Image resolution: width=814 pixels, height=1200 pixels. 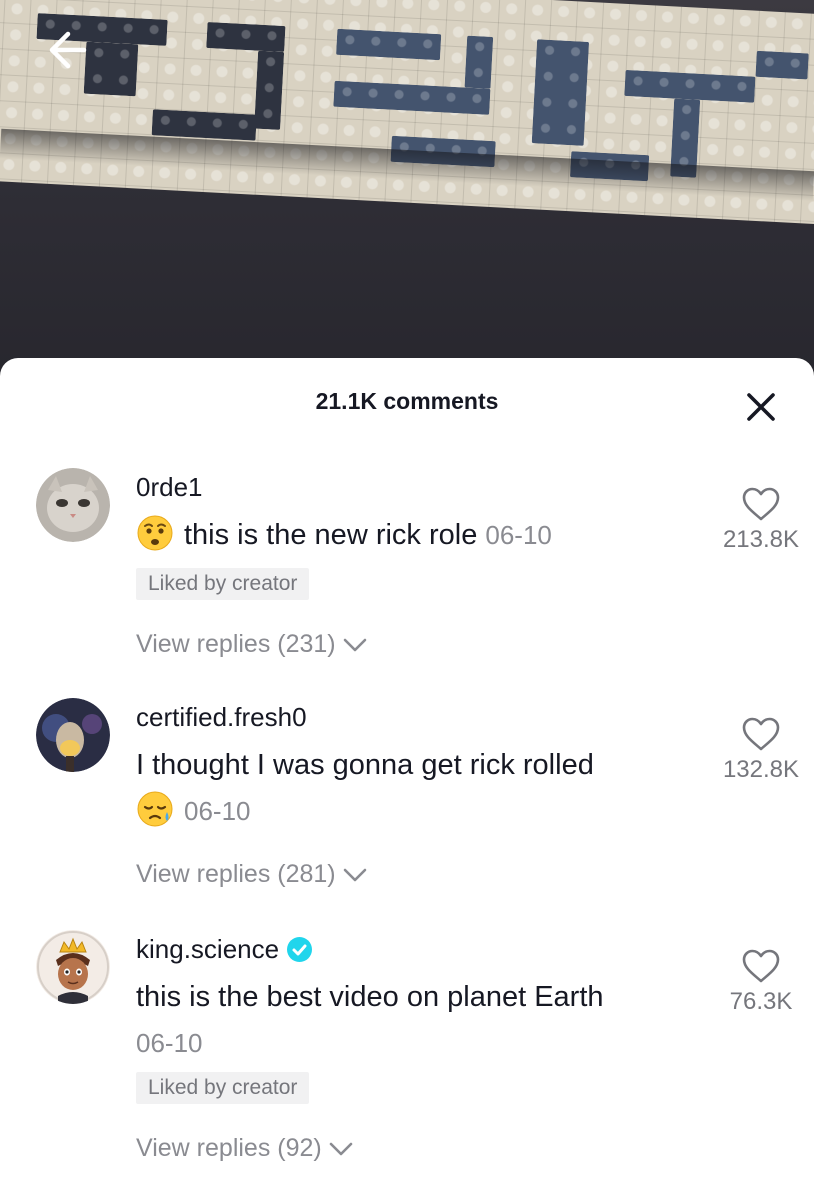 I want to click on close-icon, so click(x=761, y=407).